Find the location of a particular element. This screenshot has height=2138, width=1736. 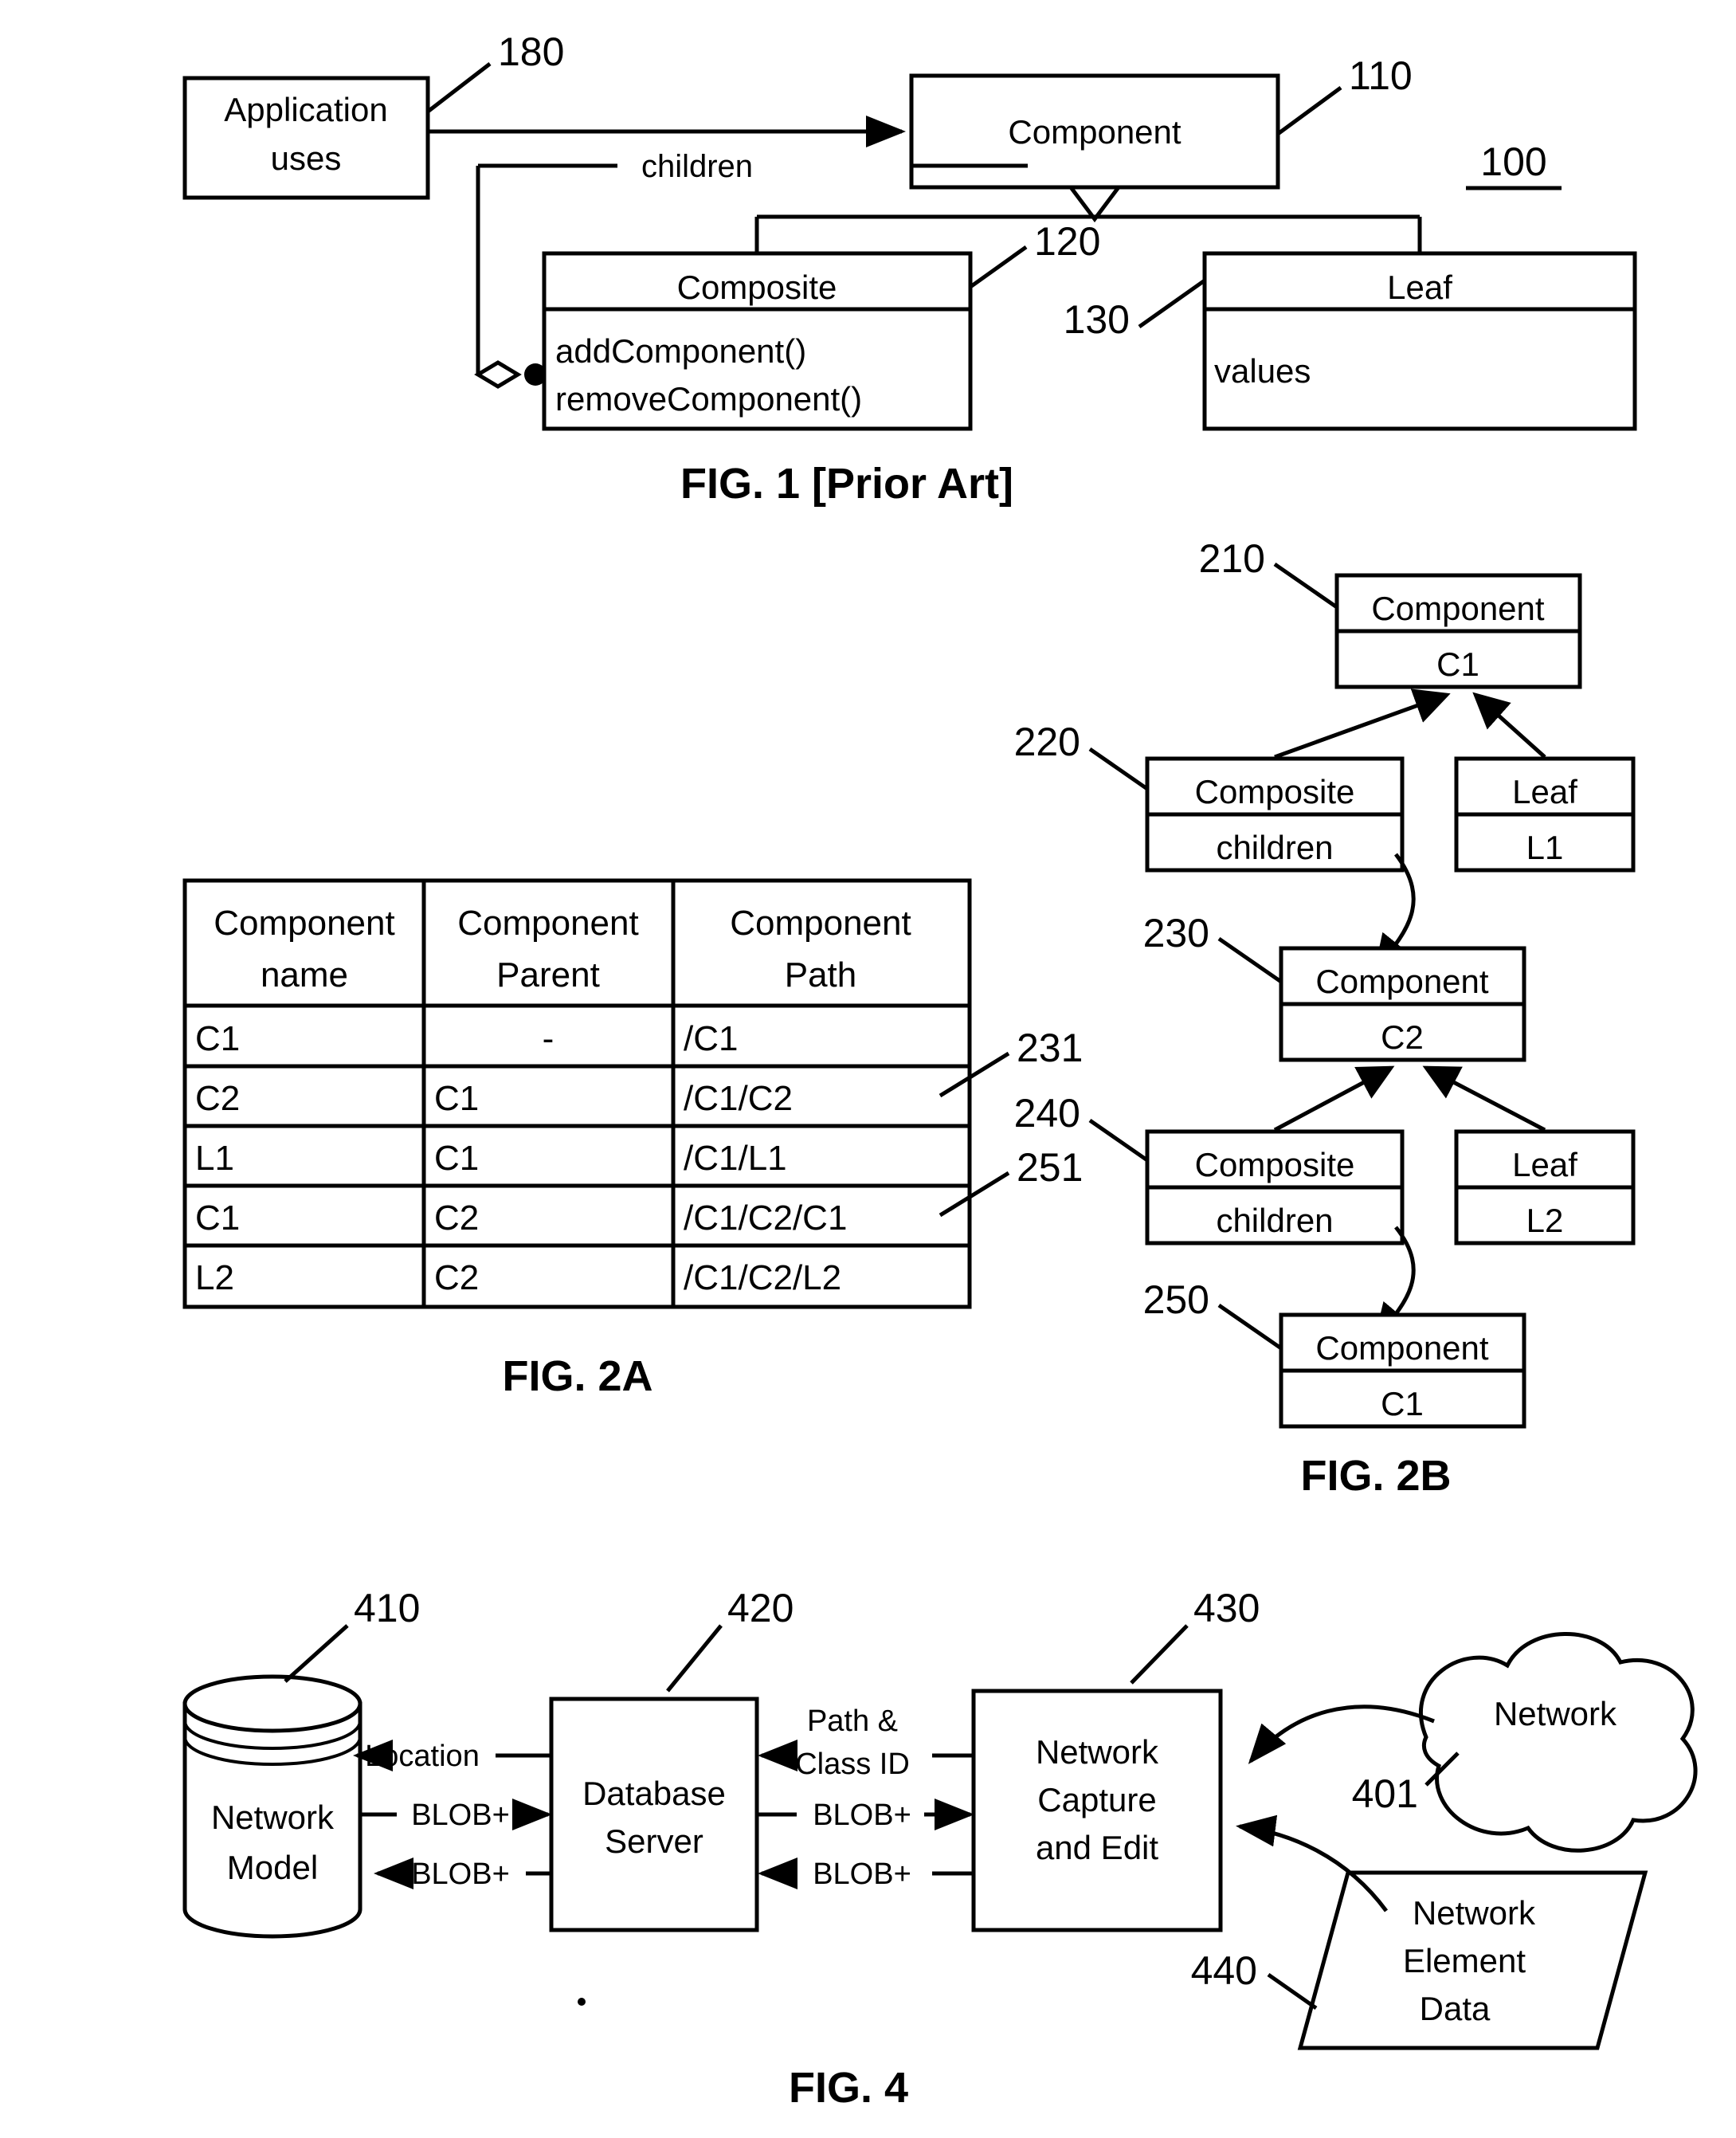

fig2b-leaf-l2-value: L2 is located at coordinates (1545, 1220).